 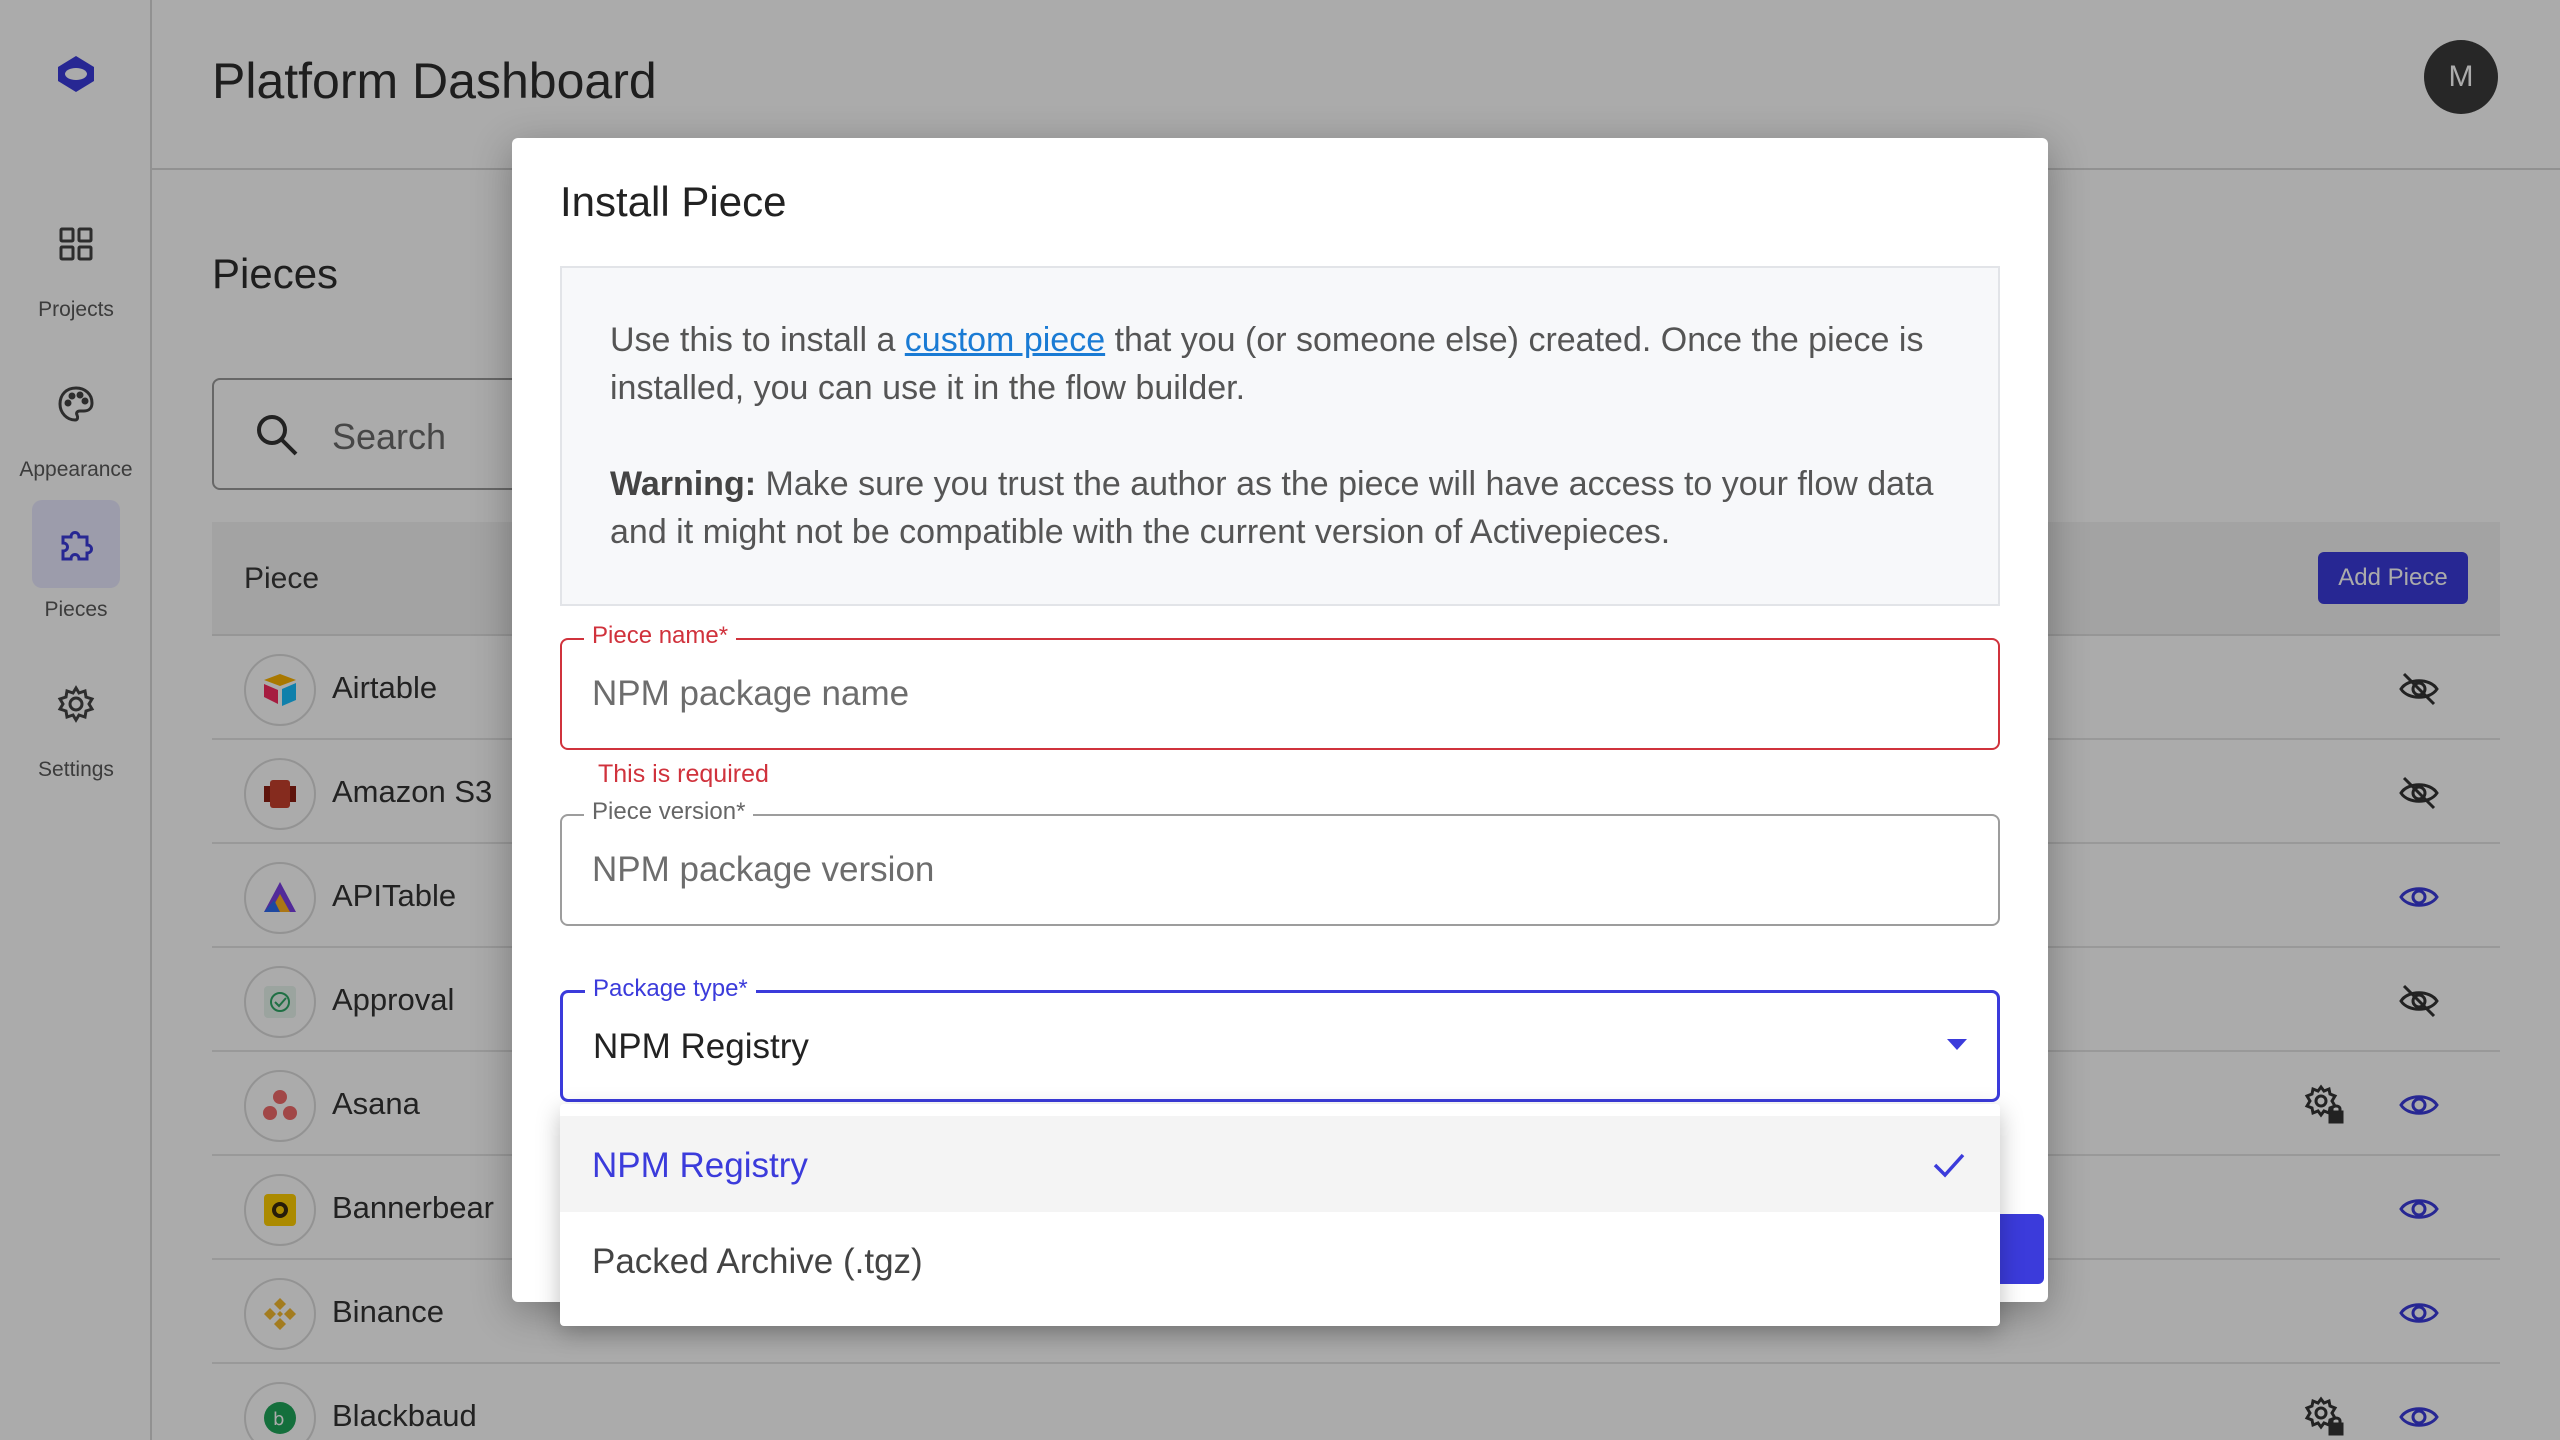 I want to click on chevron-down-icon, so click(x=1957, y=1044).